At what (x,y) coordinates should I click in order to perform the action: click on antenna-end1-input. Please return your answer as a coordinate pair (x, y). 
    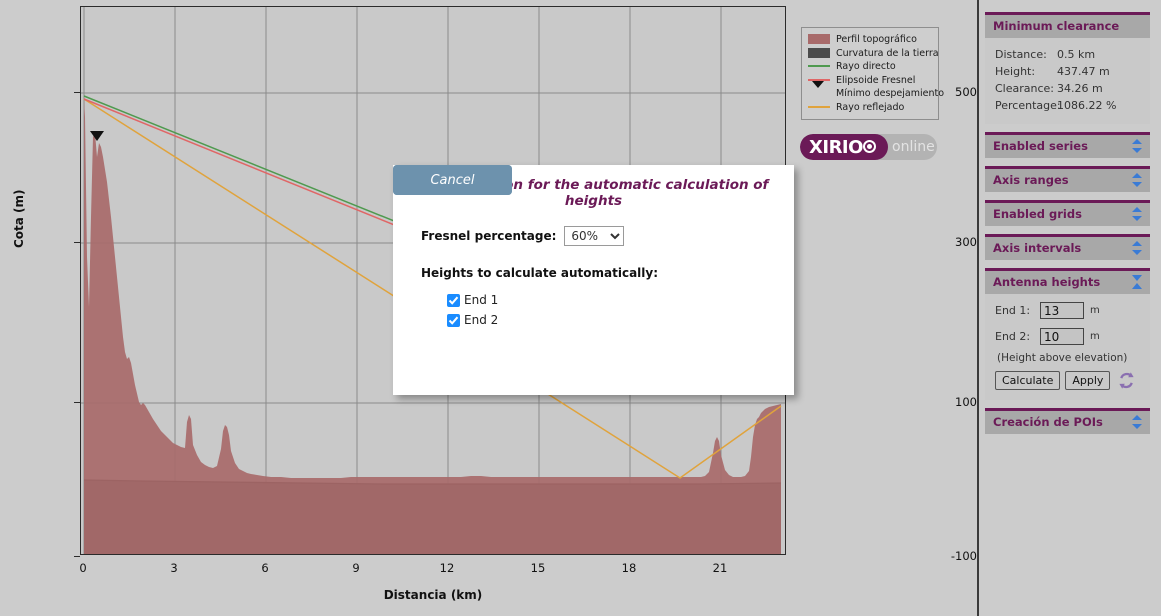
    Looking at the image, I should click on (1062, 310).